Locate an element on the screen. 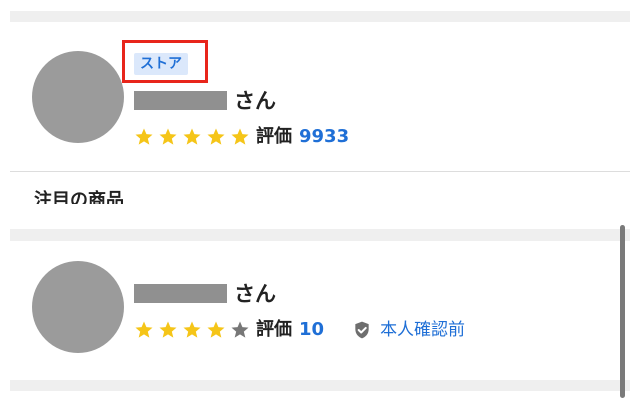  store-badge: ストア is located at coordinates (161, 64).